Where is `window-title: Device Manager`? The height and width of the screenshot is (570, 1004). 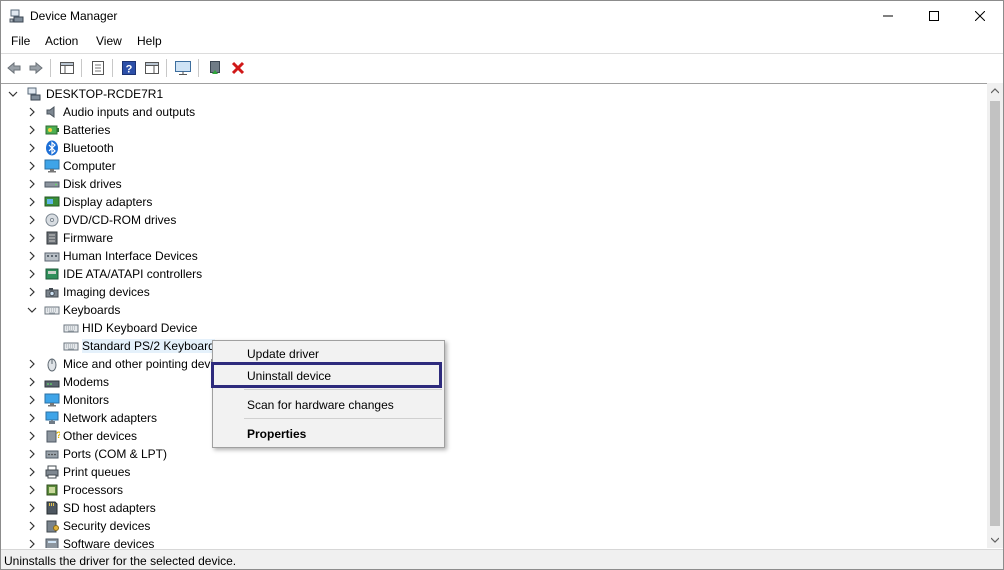
window-title: Device Manager is located at coordinates (74, 16).